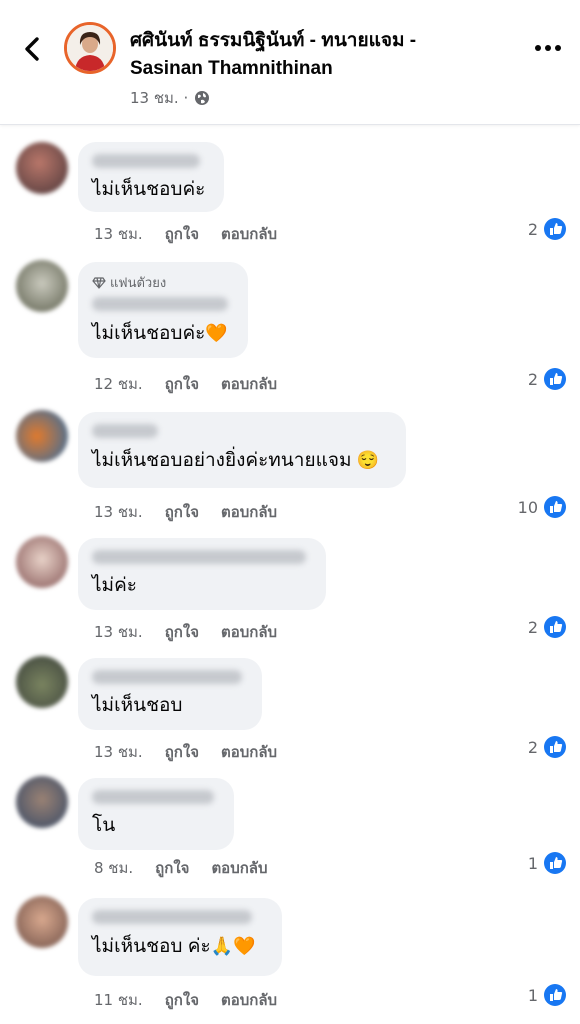  I want to click on comment-text: ไม่เห็นชอบอย่างยิ่งค่ะทนายแจม 😌, so click(242, 460).